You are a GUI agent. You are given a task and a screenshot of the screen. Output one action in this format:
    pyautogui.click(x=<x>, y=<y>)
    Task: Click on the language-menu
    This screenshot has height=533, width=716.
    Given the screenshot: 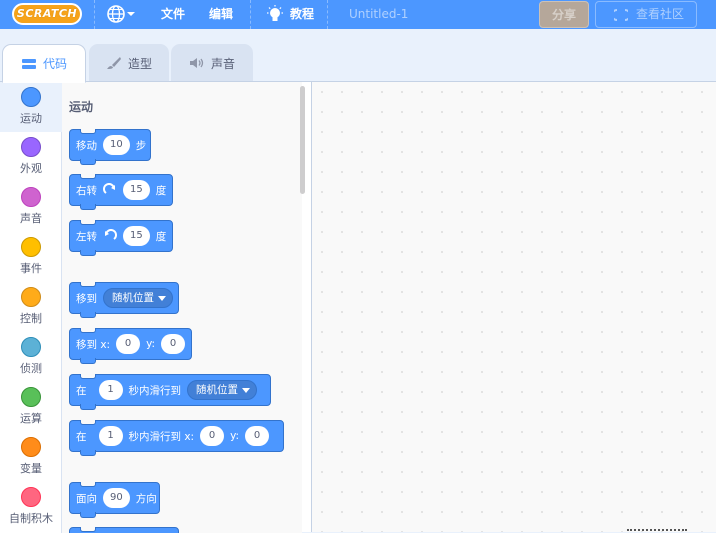 What is the action you would take?
    pyautogui.click(x=121, y=14)
    